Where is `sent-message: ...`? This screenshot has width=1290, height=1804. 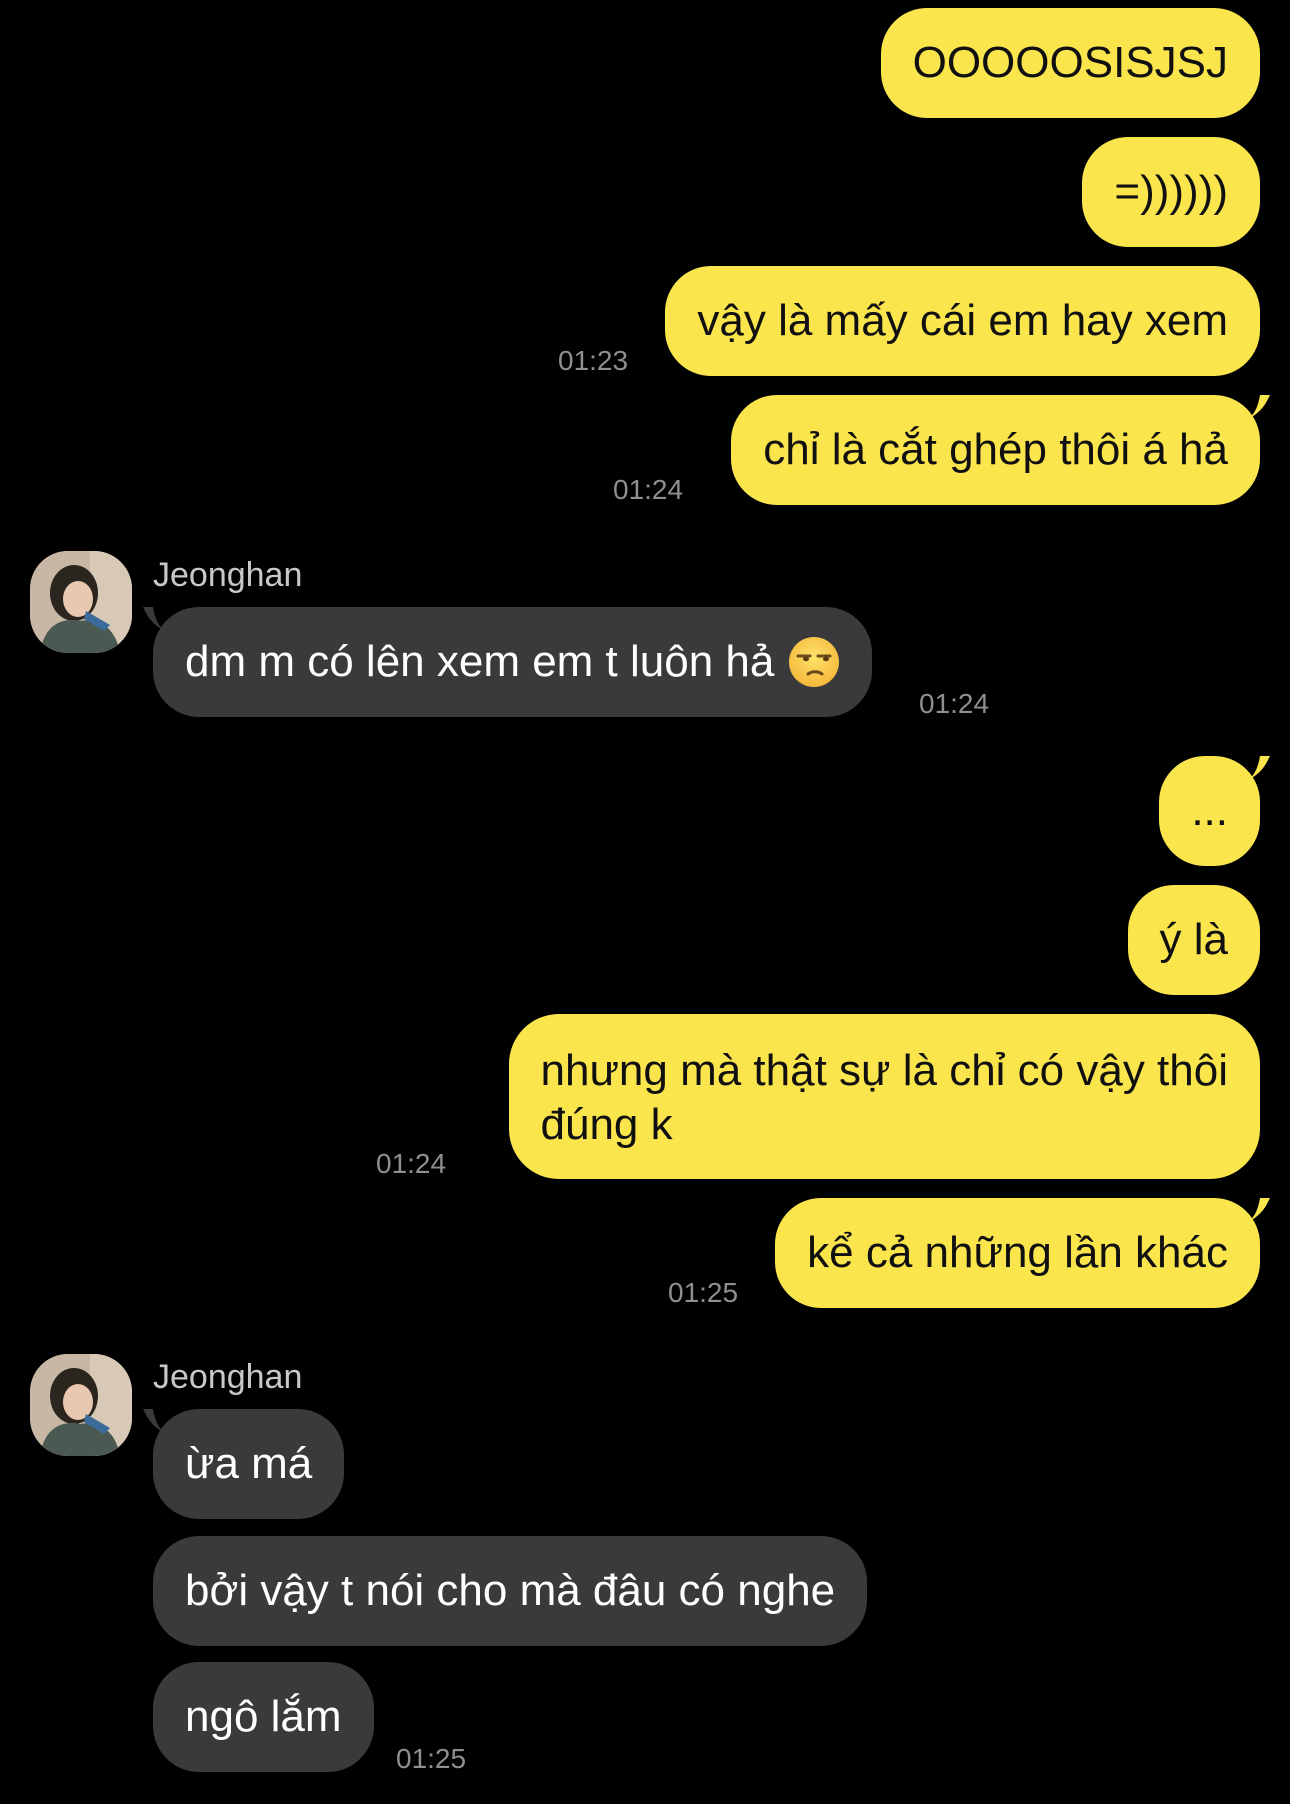
sent-message: ... is located at coordinates (1214, 811).